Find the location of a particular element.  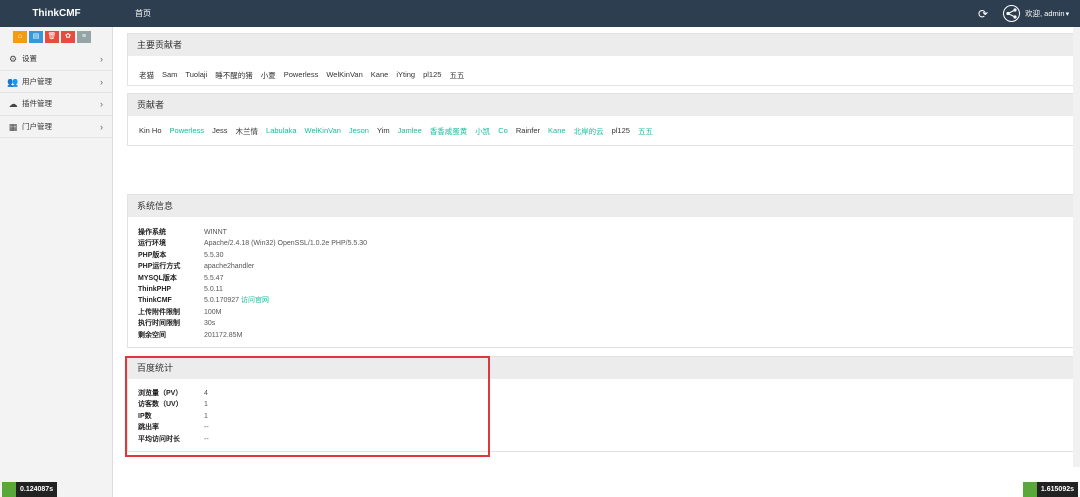

tab-home: 首页 is located at coordinates (143, 13).